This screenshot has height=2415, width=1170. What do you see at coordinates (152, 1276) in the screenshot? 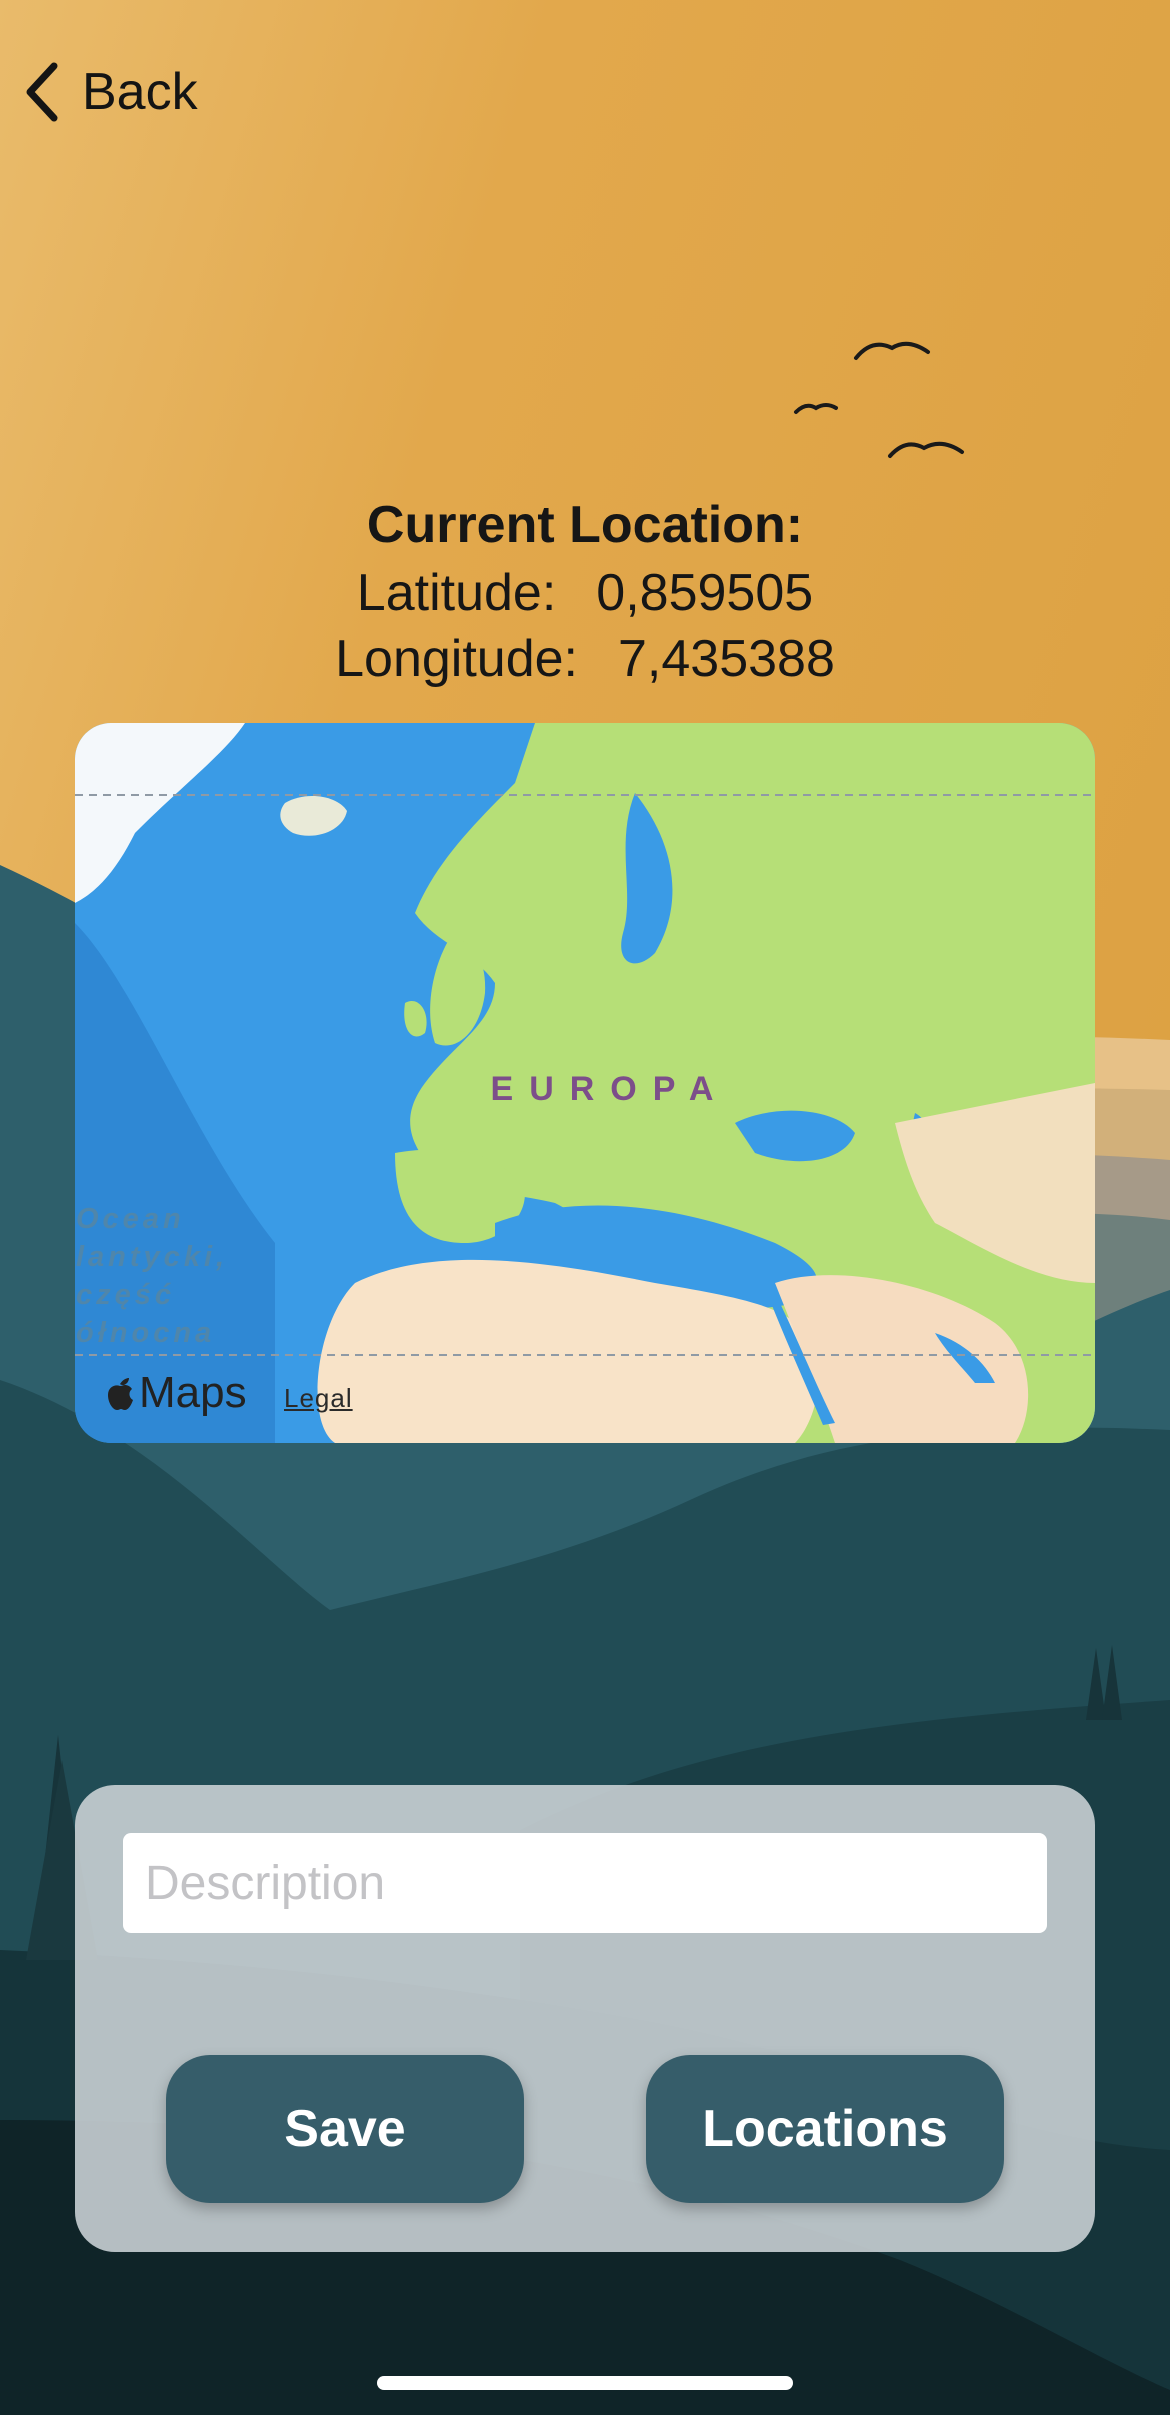
I see `map-ocean-label: Ocean lantycki, część ółnocna` at bounding box center [152, 1276].